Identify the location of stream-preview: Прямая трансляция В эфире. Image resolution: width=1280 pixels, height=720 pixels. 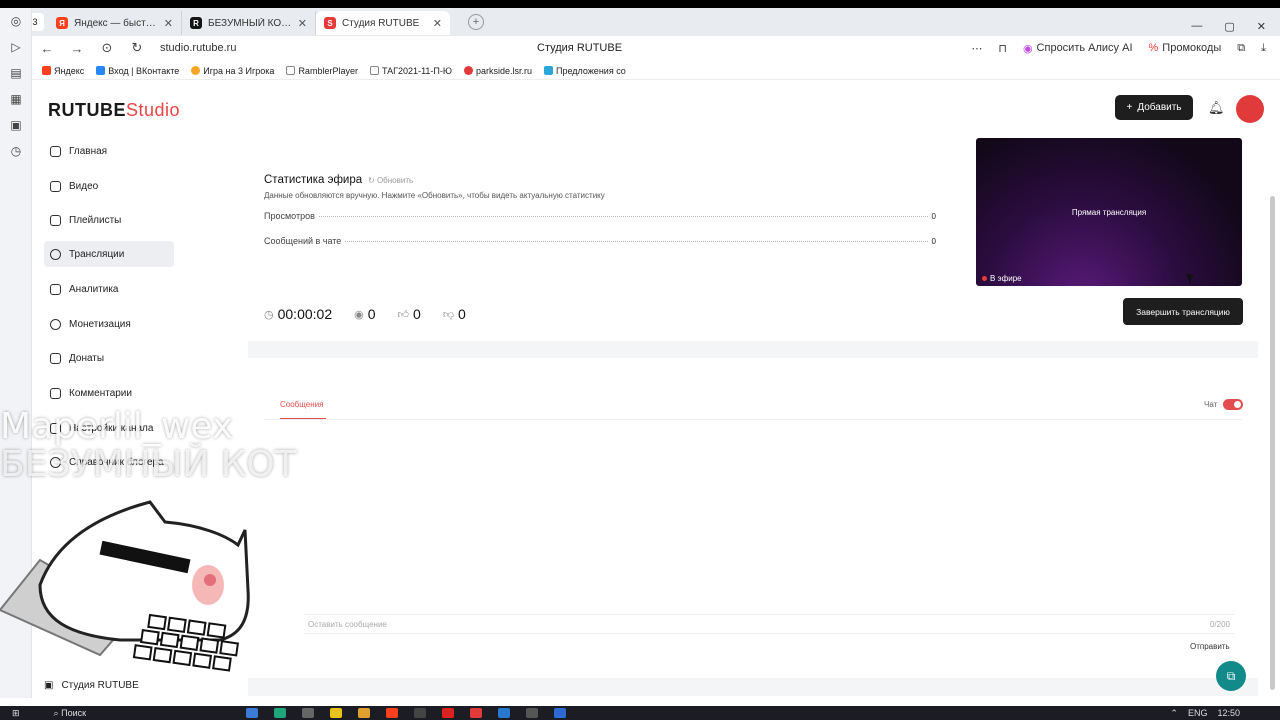
(1109, 212).